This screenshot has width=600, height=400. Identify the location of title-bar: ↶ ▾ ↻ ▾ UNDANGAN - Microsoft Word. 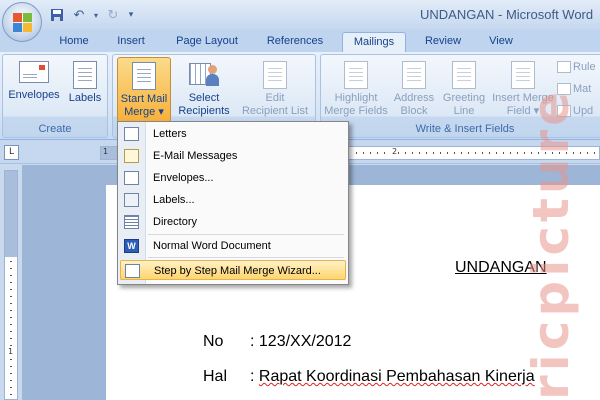
(300, 15).